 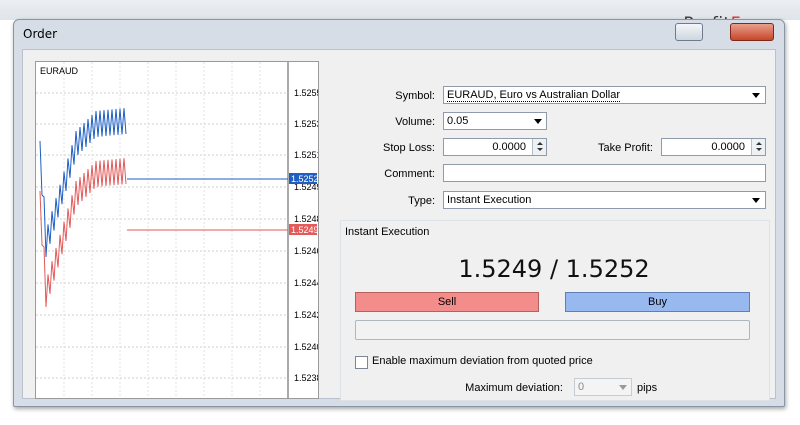 What do you see at coordinates (604, 173) in the screenshot?
I see `comment-input` at bounding box center [604, 173].